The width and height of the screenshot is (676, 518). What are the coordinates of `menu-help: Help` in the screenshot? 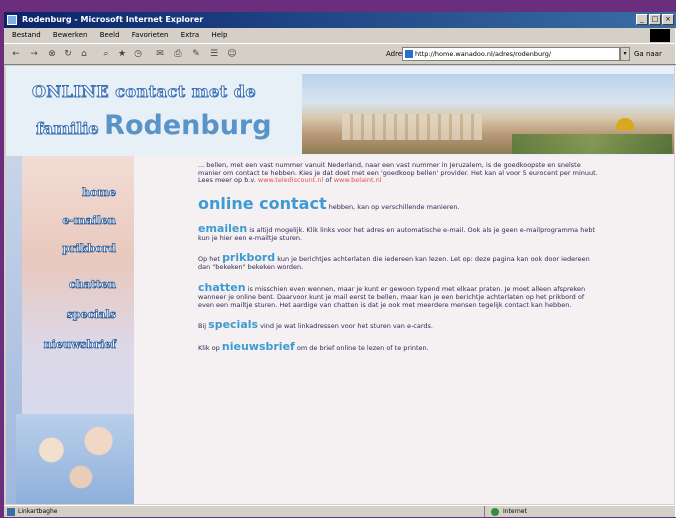 It's located at (219, 35).